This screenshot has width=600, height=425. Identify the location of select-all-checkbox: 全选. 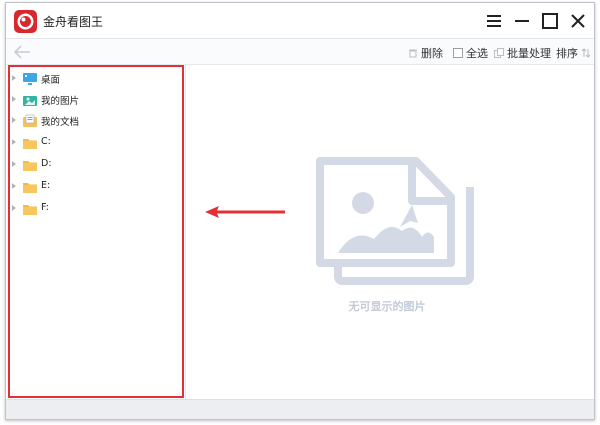
(470, 53).